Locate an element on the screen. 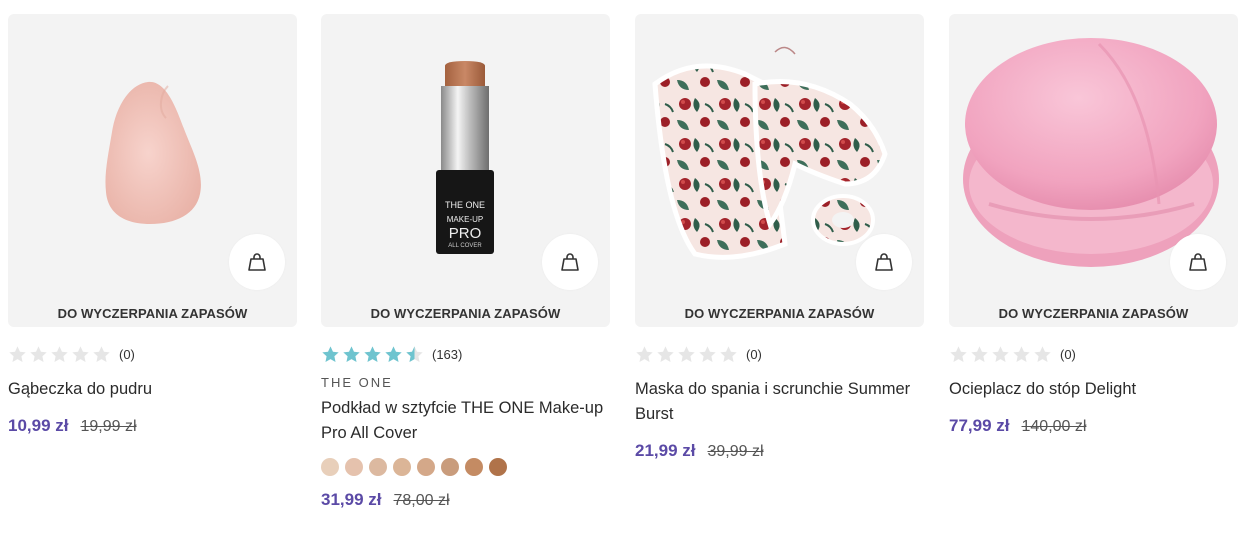 The height and width of the screenshot is (537, 1252). svg-text: ALL COVER is located at coordinates (465, 246).